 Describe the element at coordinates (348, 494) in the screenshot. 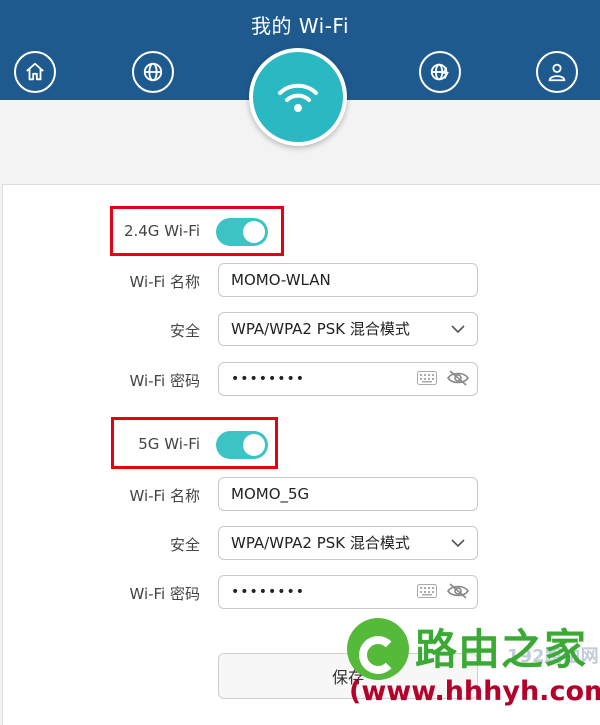

I see `wifi-name-input-5g: MOMO_5G` at that location.